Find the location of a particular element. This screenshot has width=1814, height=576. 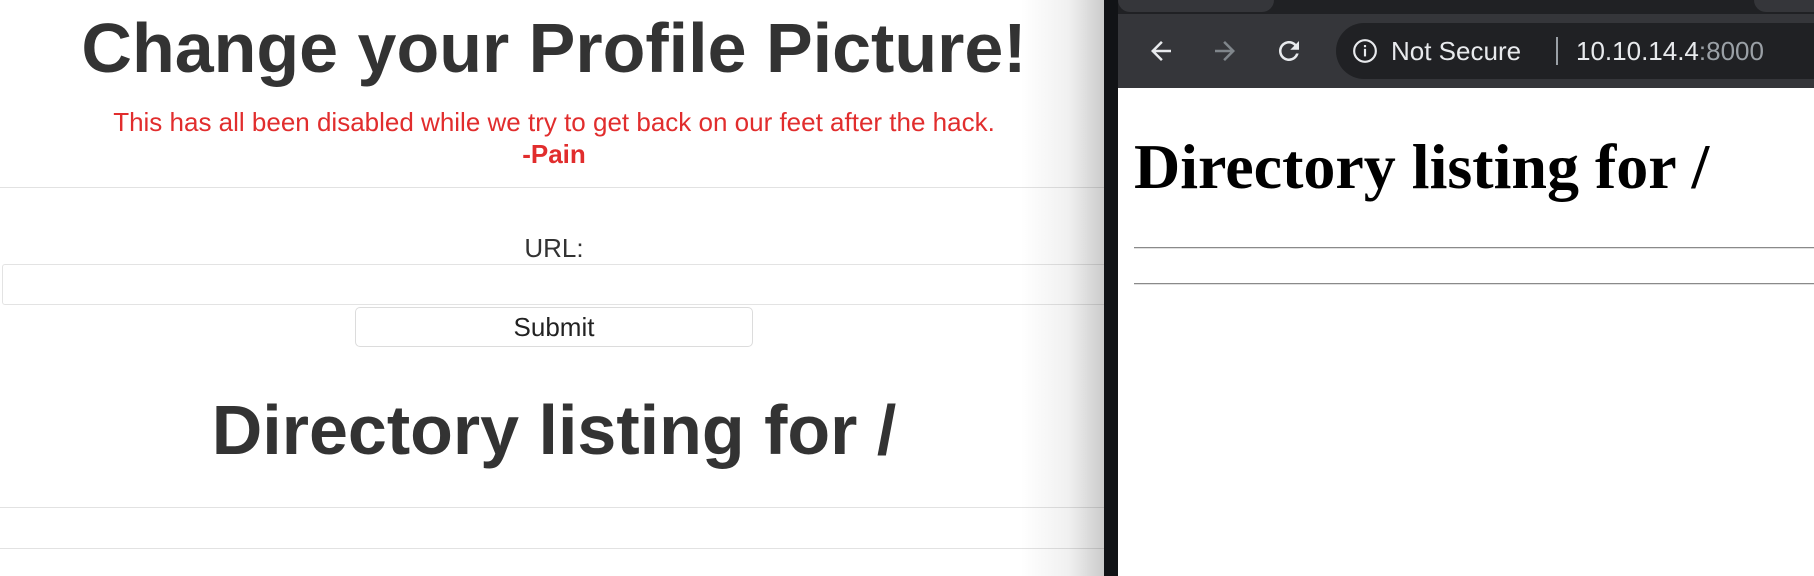

info-icon is located at coordinates (1365, 51).